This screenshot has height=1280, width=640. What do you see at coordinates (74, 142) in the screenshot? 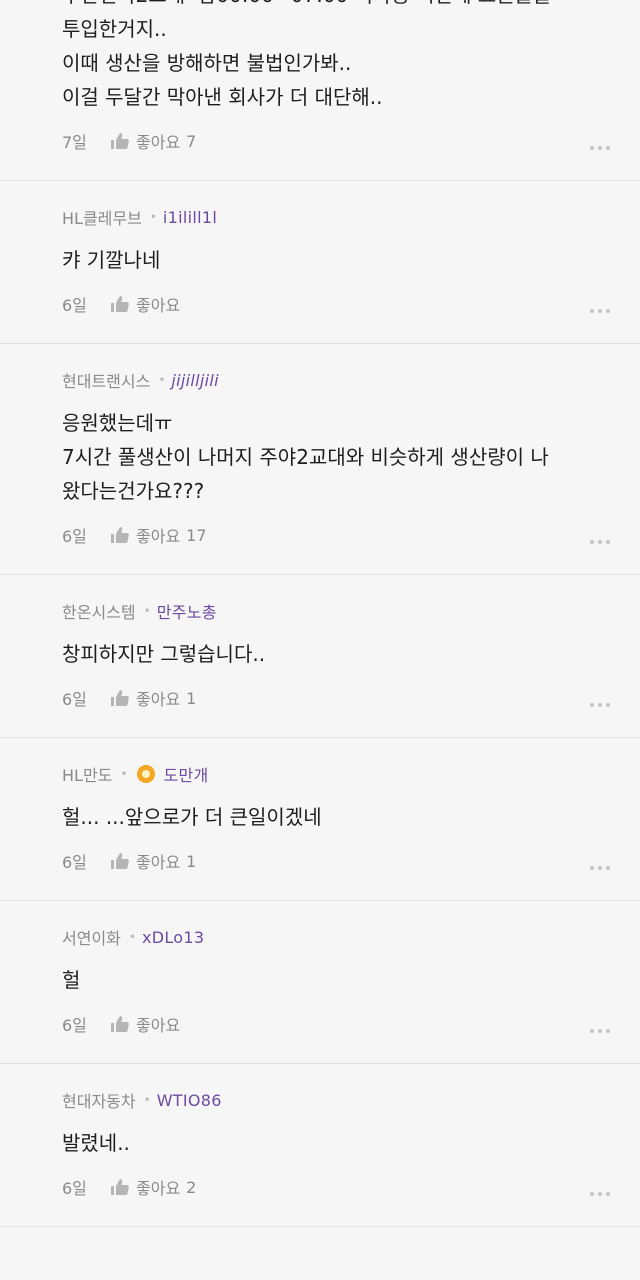
I see `comment-age: 7일` at bounding box center [74, 142].